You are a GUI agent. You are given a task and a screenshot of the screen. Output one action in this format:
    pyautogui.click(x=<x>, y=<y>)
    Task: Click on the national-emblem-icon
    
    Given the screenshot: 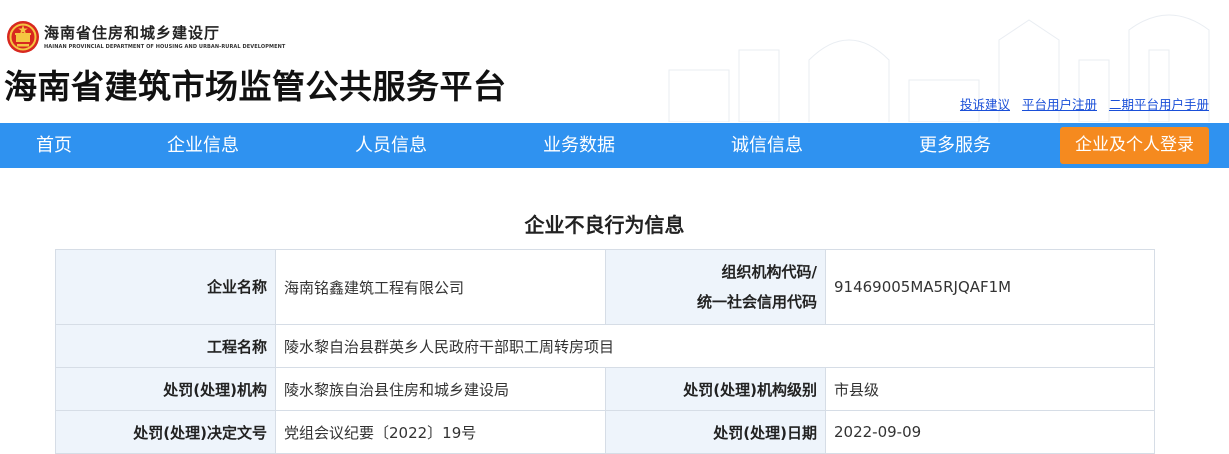 What is the action you would take?
    pyautogui.click(x=23, y=37)
    